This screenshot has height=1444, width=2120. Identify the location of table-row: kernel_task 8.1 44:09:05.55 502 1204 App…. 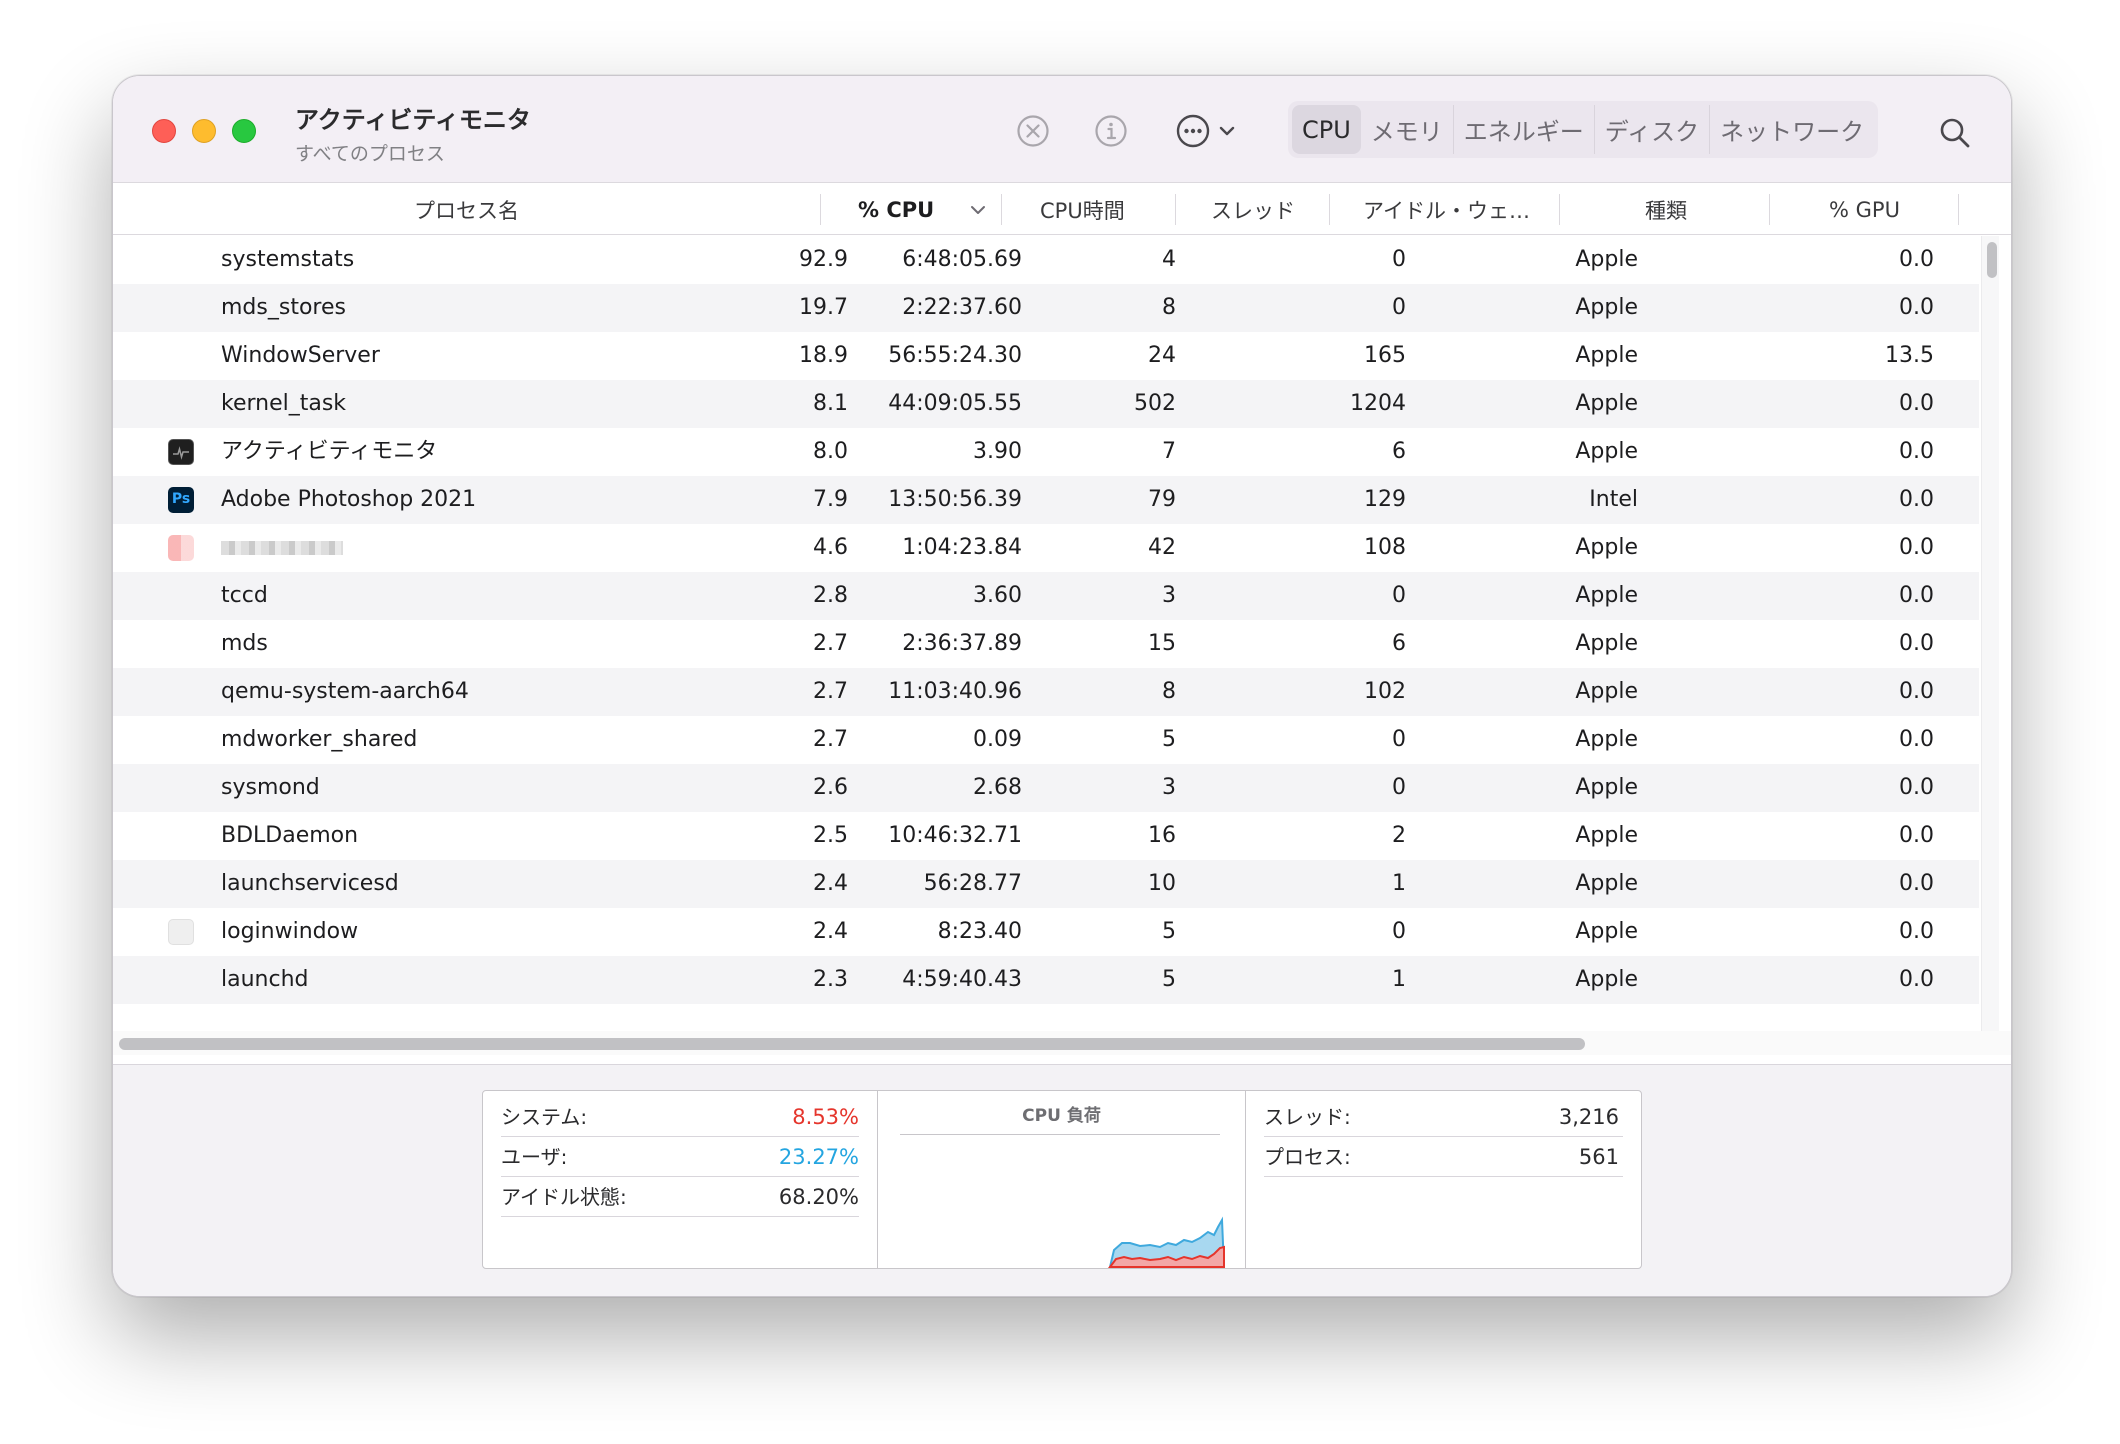
(1046, 404).